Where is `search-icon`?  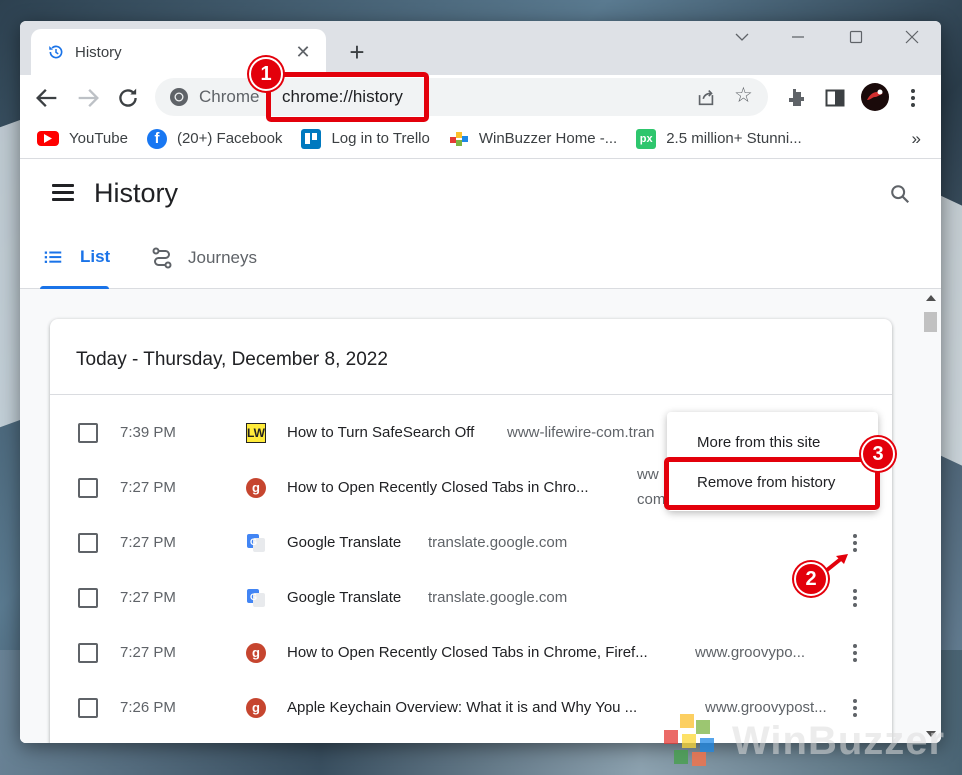
search-icon is located at coordinates (900, 194).